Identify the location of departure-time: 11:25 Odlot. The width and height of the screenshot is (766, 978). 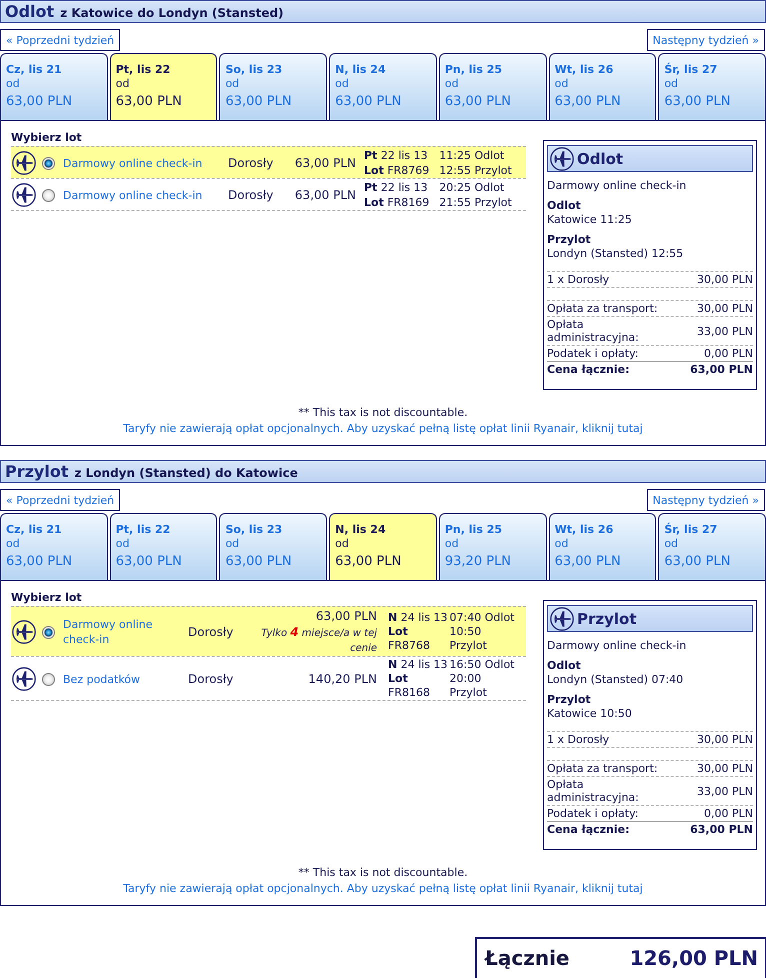
(471, 155).